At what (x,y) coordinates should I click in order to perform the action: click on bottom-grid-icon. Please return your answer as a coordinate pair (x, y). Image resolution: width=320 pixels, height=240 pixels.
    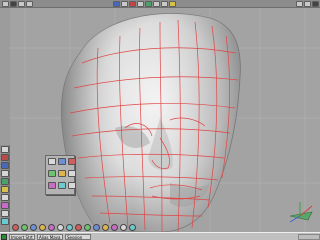
    Looking at the image, I should click on (60, 227).